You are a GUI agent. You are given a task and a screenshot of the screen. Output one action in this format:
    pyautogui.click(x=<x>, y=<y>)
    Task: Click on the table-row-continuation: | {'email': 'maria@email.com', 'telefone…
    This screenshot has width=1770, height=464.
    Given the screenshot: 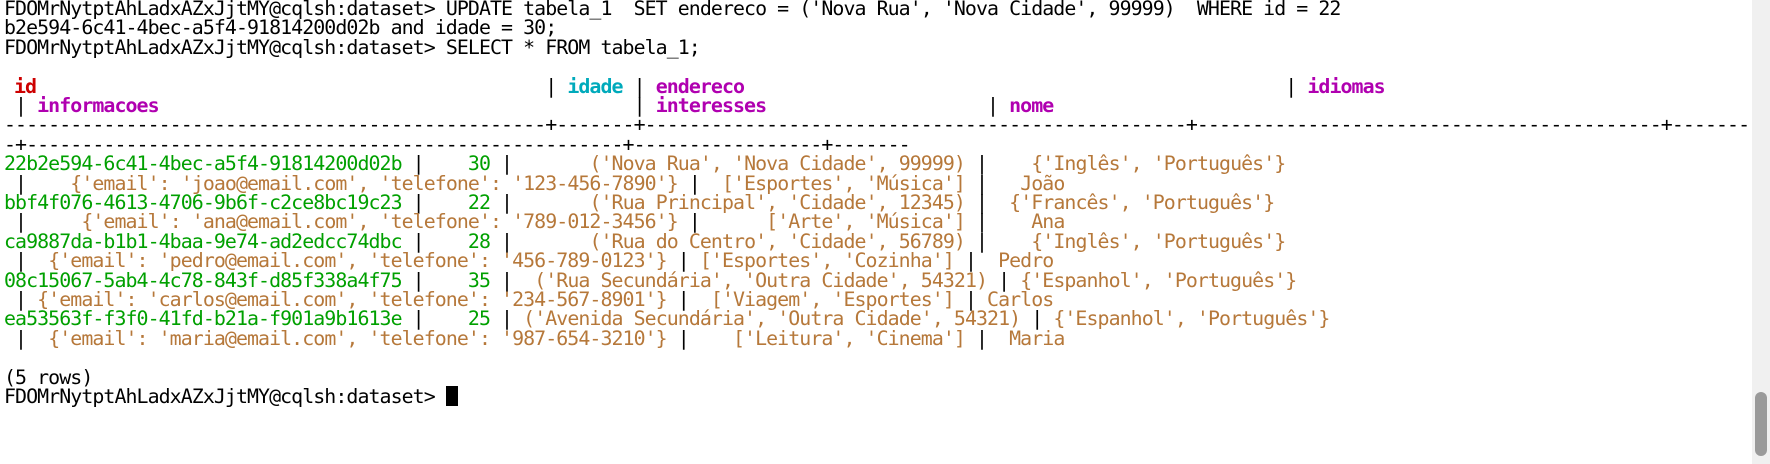 What is the action you would take?
    pyautogui.click(x=534, y=338)
    